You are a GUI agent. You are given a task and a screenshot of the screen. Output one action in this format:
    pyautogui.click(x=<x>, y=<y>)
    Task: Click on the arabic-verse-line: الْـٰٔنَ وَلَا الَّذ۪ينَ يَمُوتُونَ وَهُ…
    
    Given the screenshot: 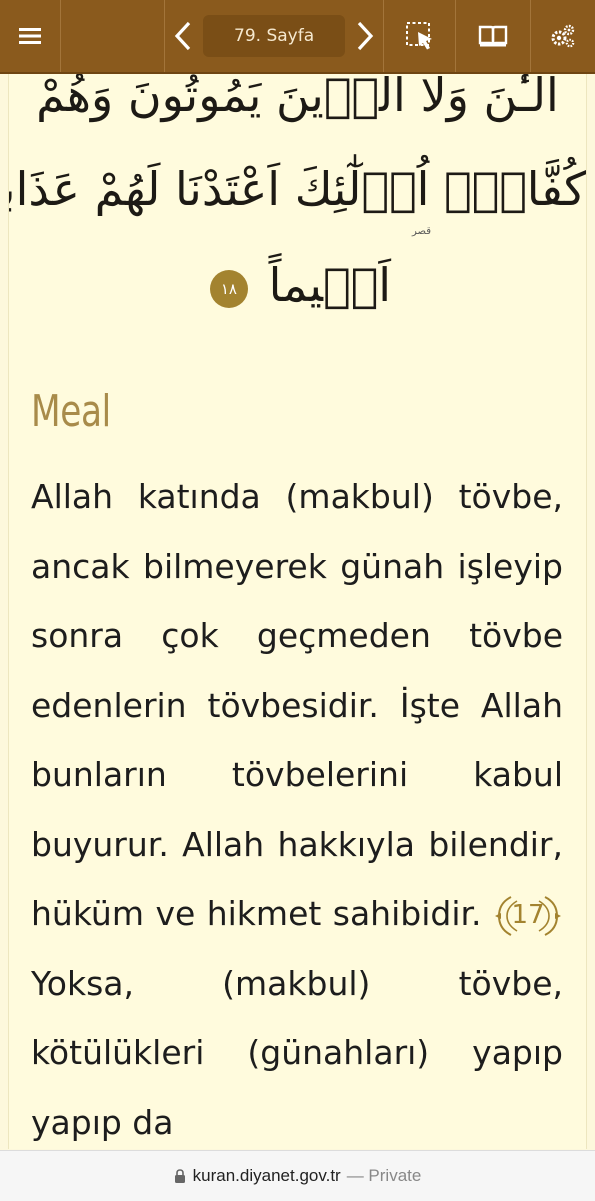 What is the action you would take?
    pyautogui.click(x=297, y=98)
    